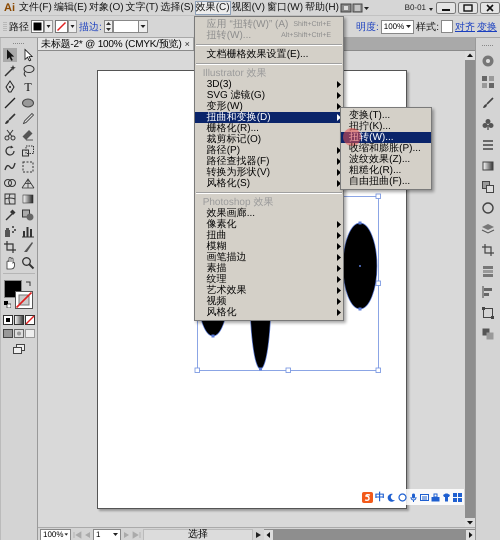 This screenshot has height=540, width=500. What do you see at coordinates (269, 172) in the screenshot?
I see `menu-item: 转换为形状(V)` at bounding box center [269, 172].